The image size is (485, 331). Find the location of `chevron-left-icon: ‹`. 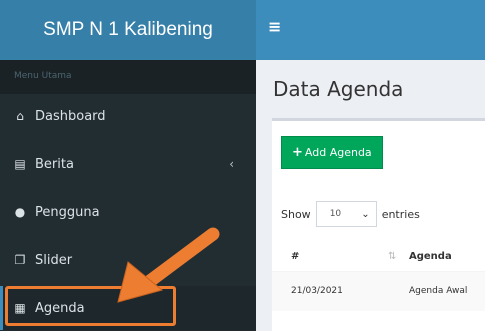

chevron-left-icon: ‹ is located at coordinates (231, 164).